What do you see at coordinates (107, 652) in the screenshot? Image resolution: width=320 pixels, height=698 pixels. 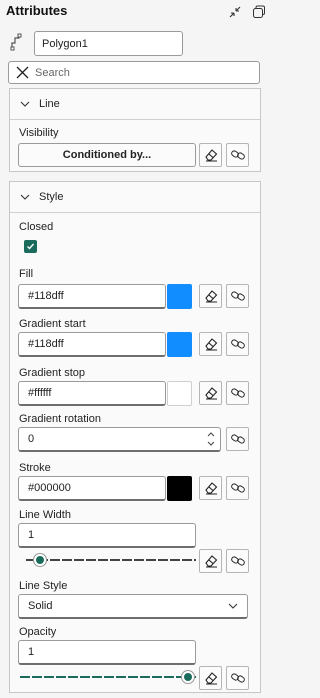 I see `opacity-input: 1` at bounding box center [107, 652].